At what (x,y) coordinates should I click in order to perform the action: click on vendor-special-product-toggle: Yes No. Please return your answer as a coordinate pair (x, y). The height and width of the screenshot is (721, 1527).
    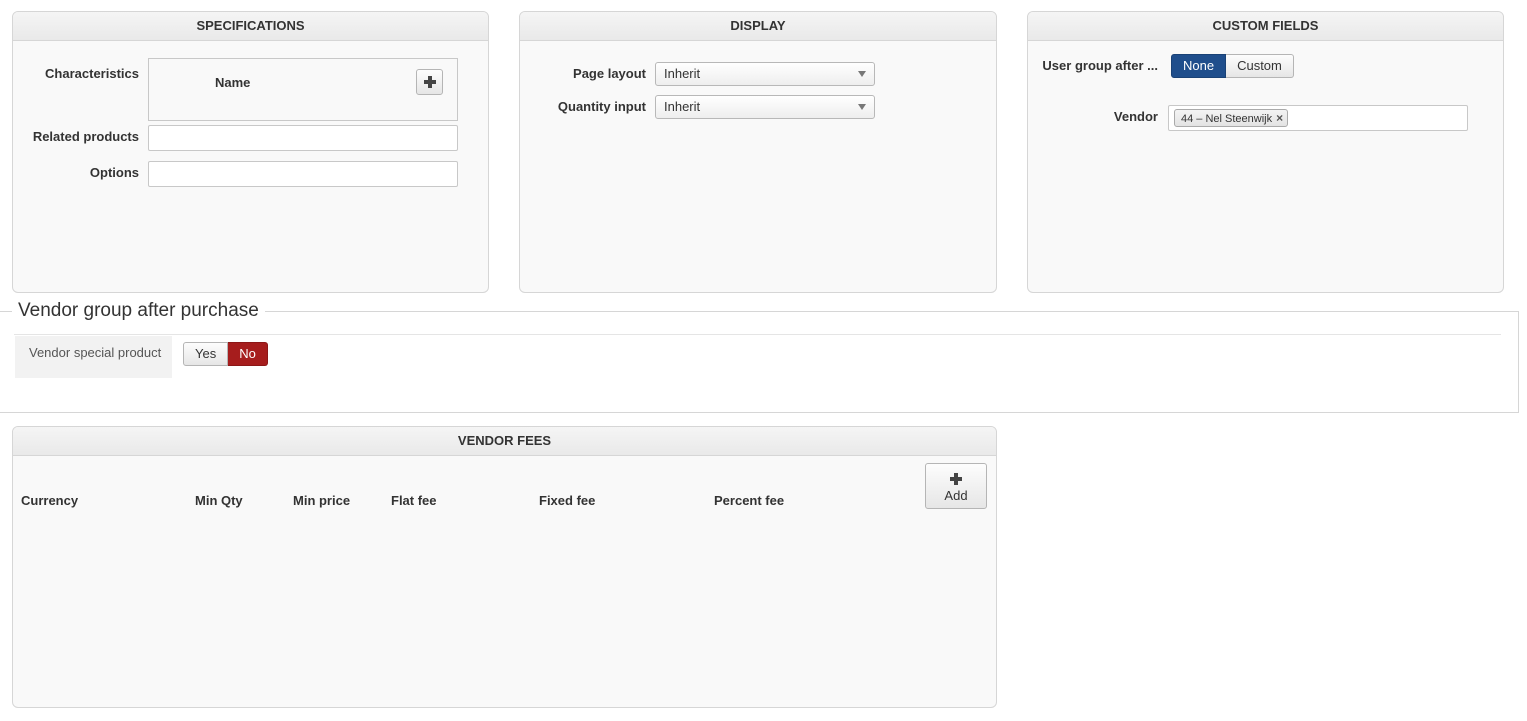
    Looking at the image, I should click on (225, 354).